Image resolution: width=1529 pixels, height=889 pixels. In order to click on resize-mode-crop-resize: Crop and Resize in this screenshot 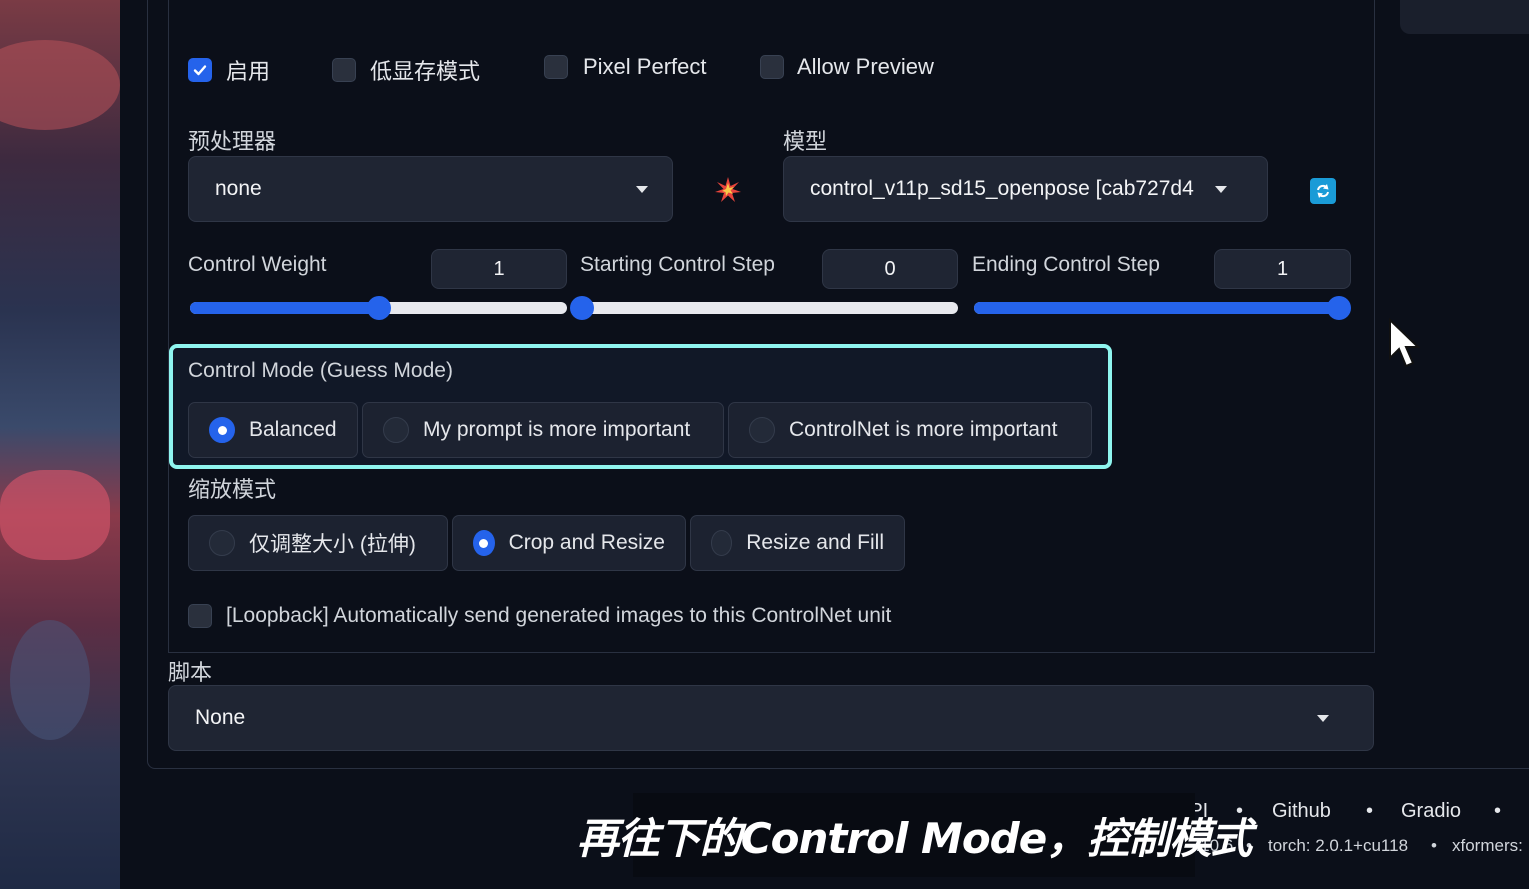, I will do `click(569, 543)`.